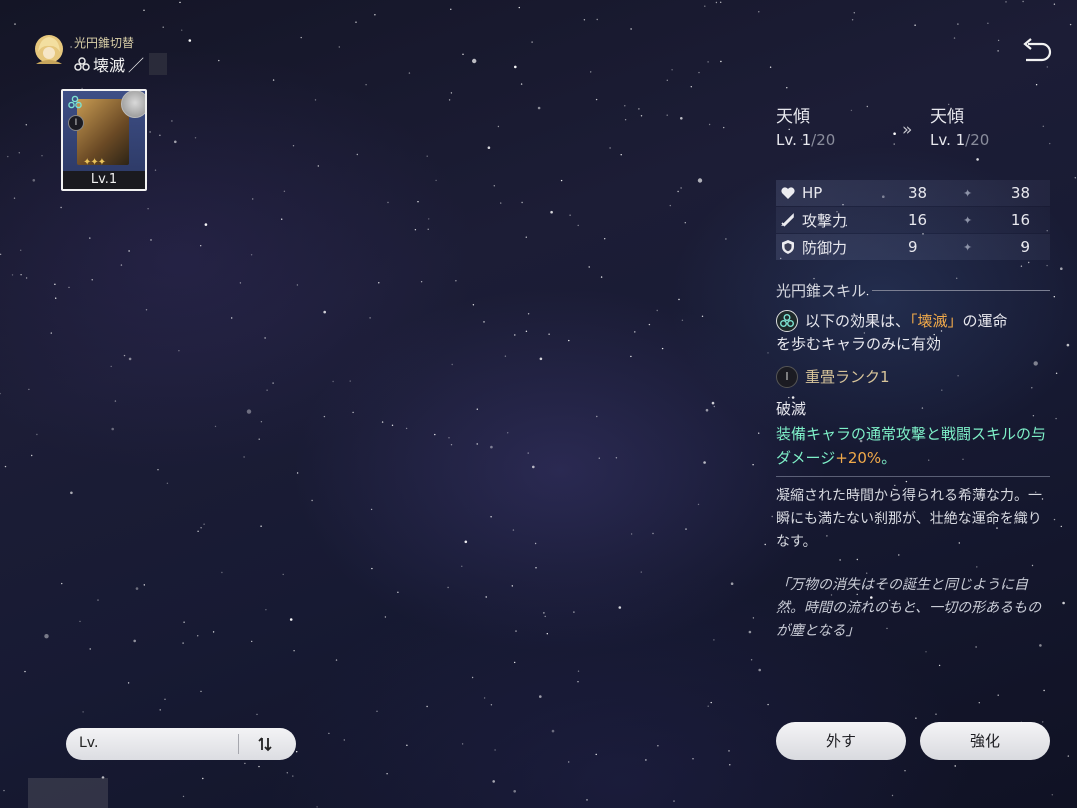  I want to click on bottom-corner-panel, so click(68, 793).